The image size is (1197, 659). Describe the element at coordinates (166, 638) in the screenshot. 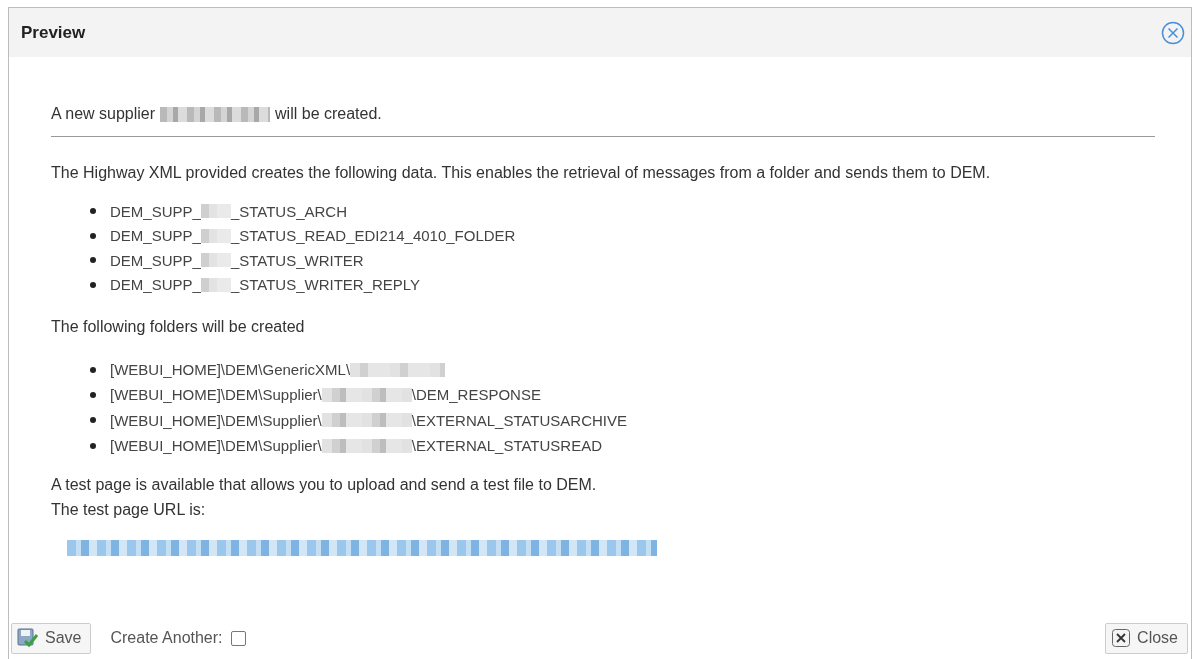

I see `create-another-label: Create Another:` at that location.